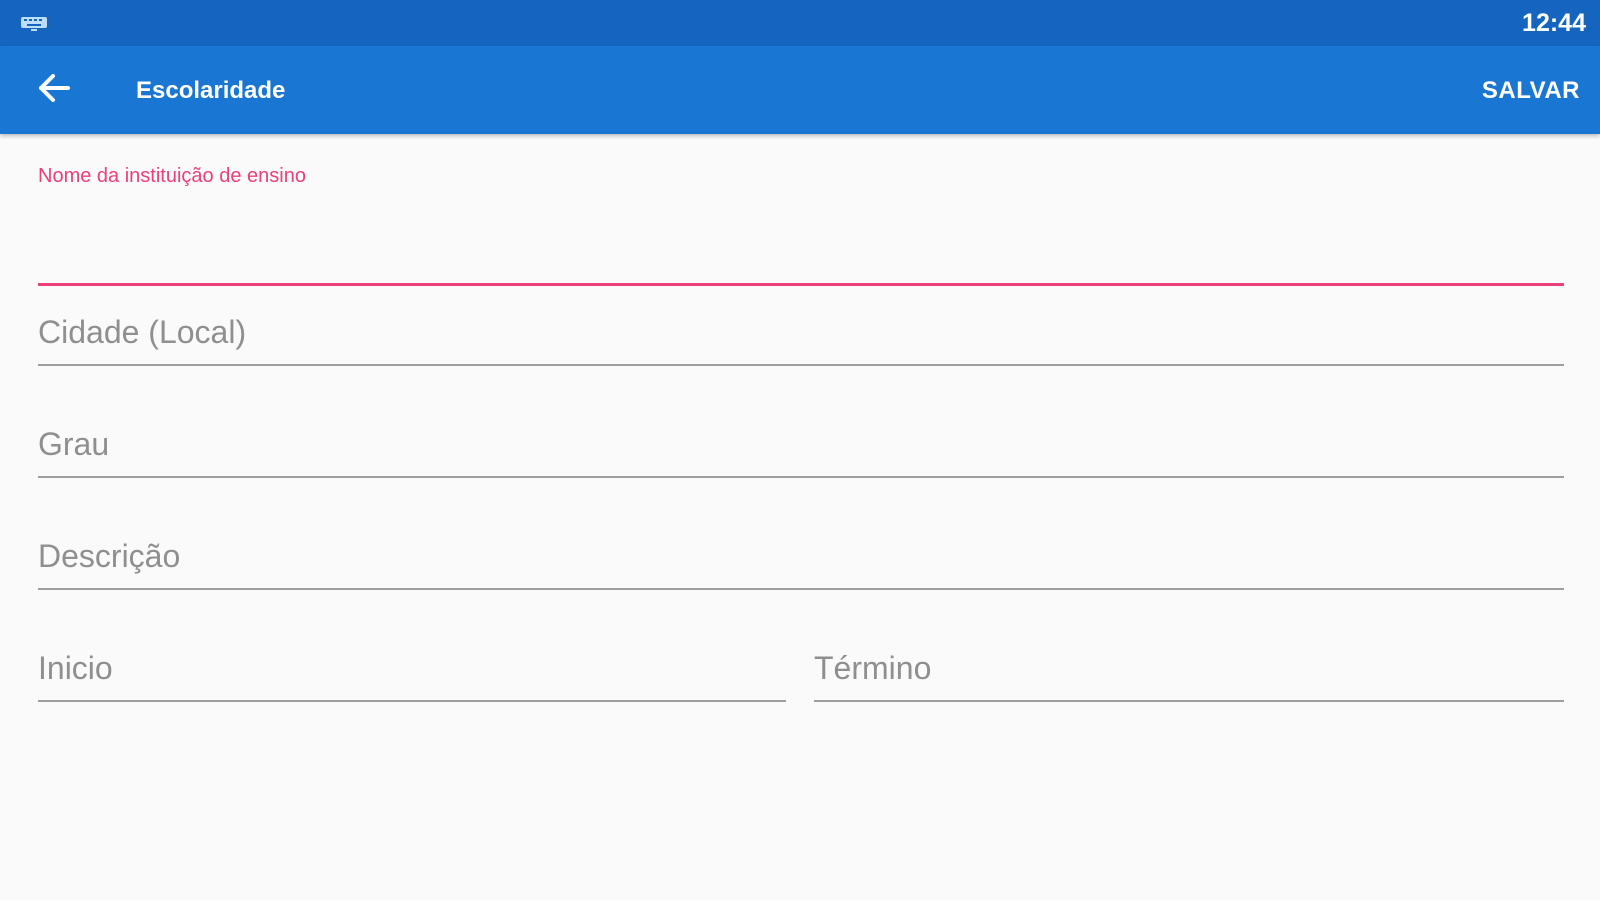  I want to click on keyboard-icon, so click(34, 24).